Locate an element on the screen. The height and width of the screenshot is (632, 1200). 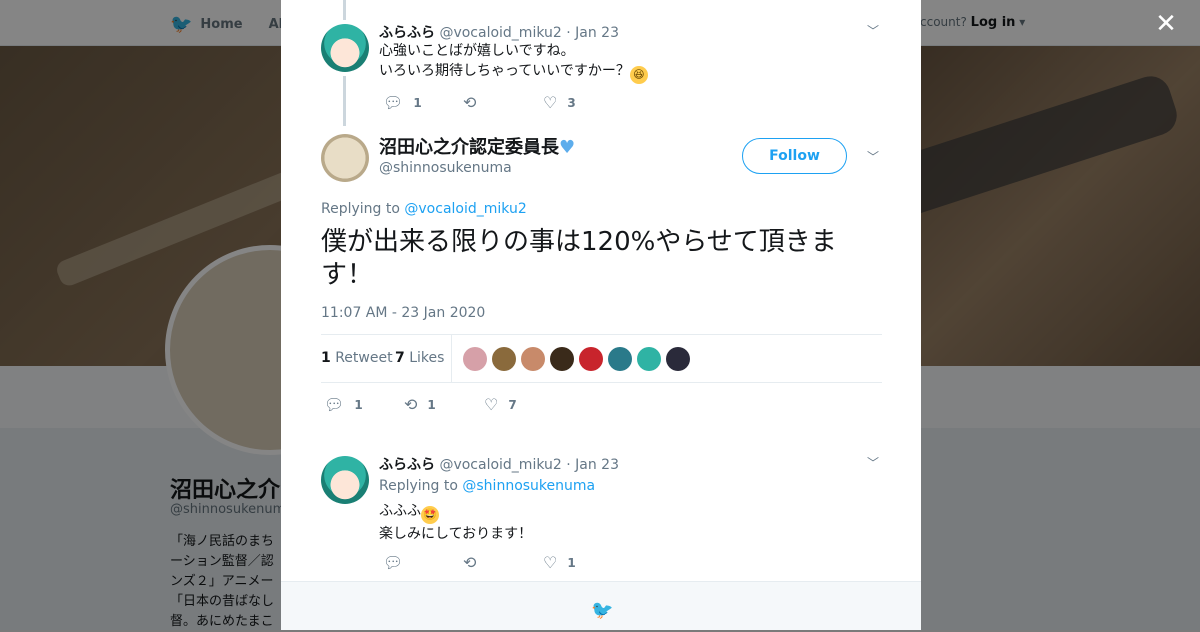
retweet-stat: 1 Retweet is located at coordinates (357, 358).